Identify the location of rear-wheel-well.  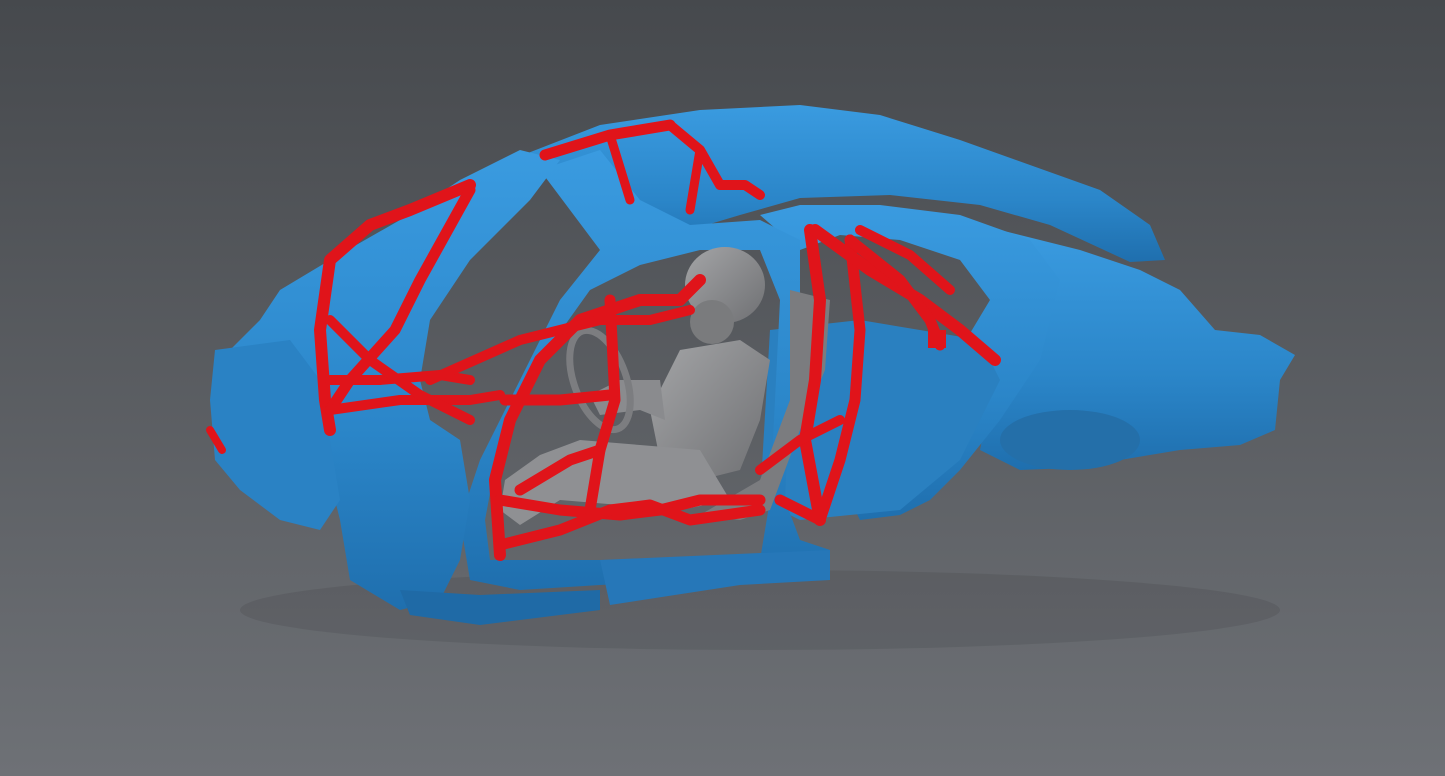
(1070, 440).